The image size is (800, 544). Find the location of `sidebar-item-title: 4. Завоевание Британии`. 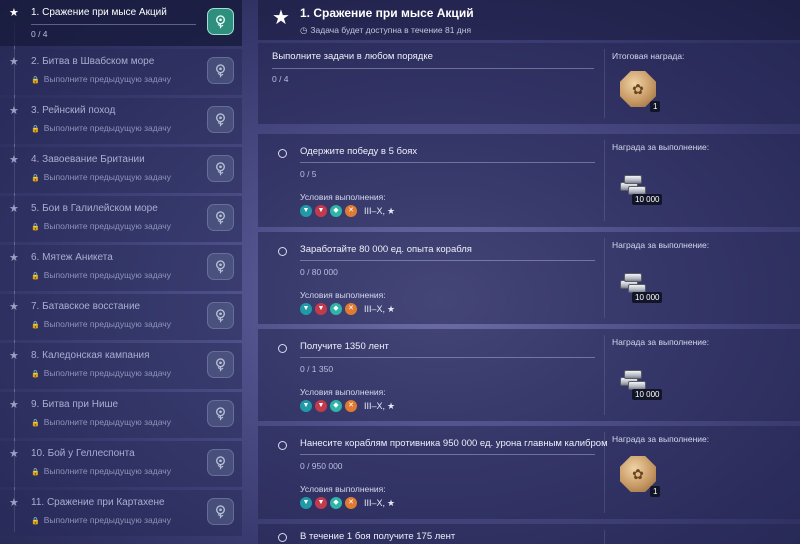

sidebar-item-title: 4. Завоевание Британии is located at coordinates (88, 159).